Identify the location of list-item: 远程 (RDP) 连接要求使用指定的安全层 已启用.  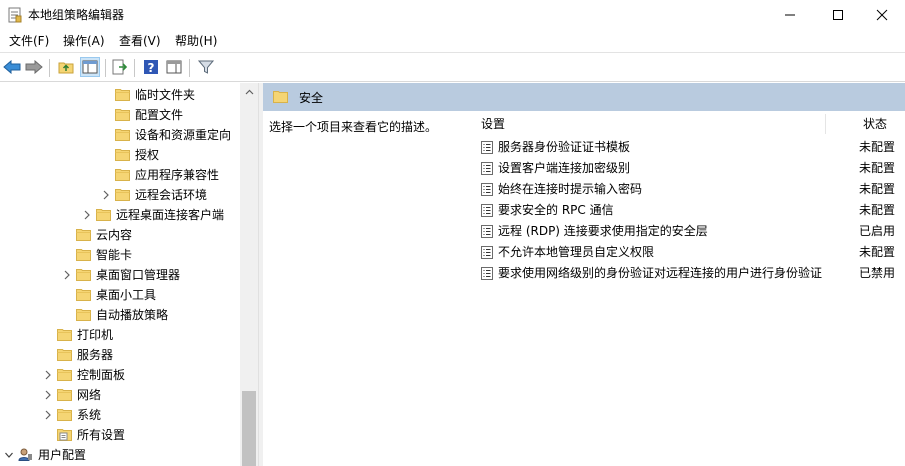
(689, 231).